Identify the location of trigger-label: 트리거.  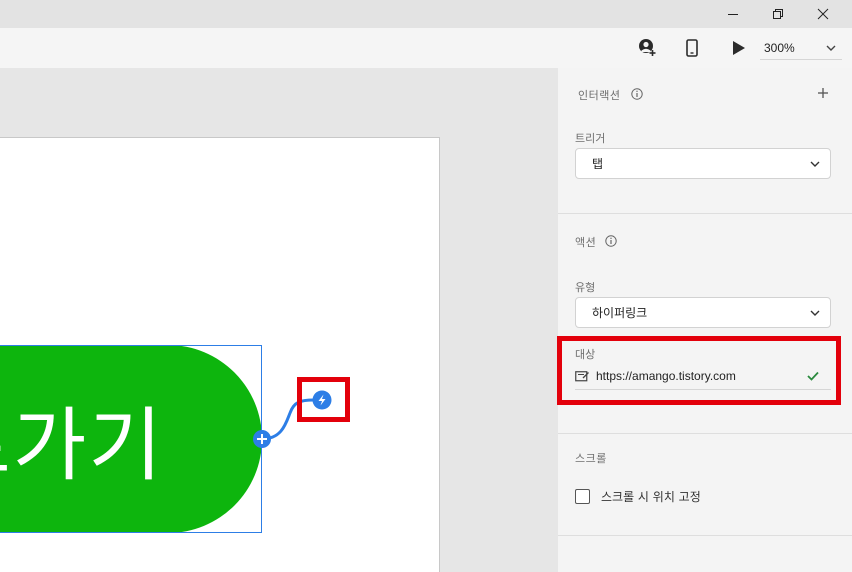
(590, 138).